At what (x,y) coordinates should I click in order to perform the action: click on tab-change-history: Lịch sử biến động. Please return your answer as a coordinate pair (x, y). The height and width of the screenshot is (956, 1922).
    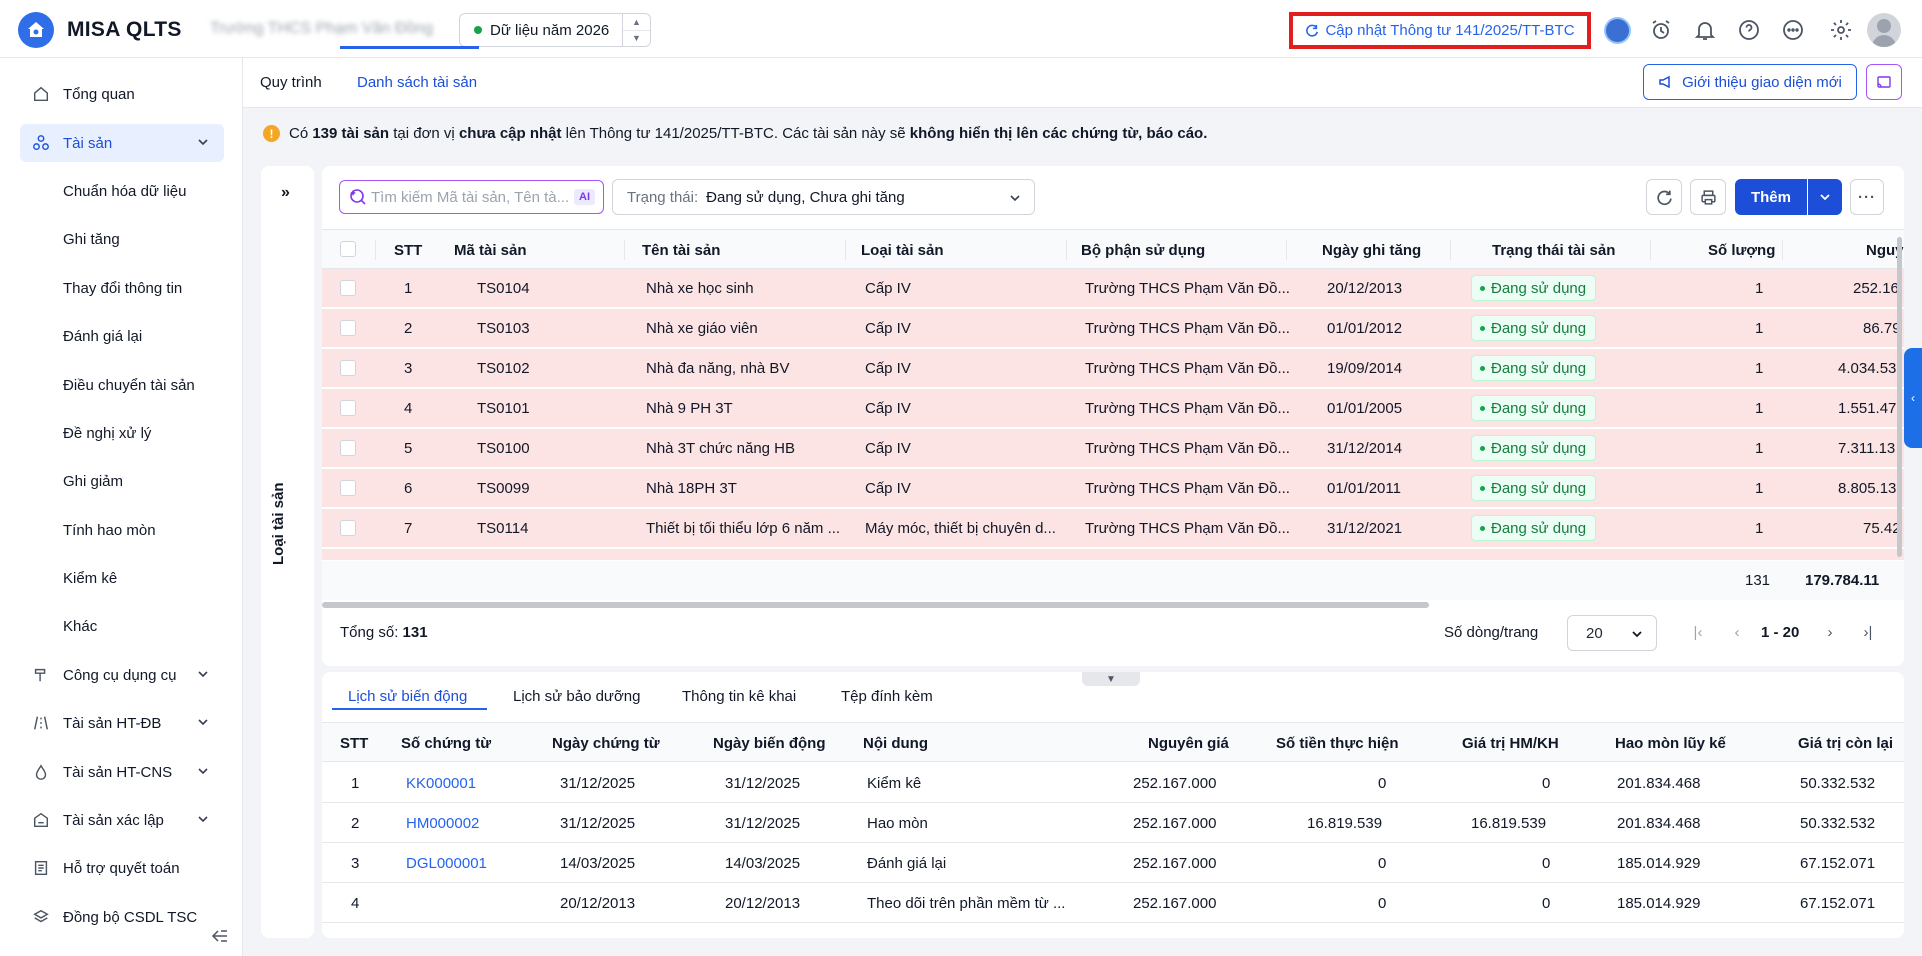
    Looking at the image, I should click on (407, 696).